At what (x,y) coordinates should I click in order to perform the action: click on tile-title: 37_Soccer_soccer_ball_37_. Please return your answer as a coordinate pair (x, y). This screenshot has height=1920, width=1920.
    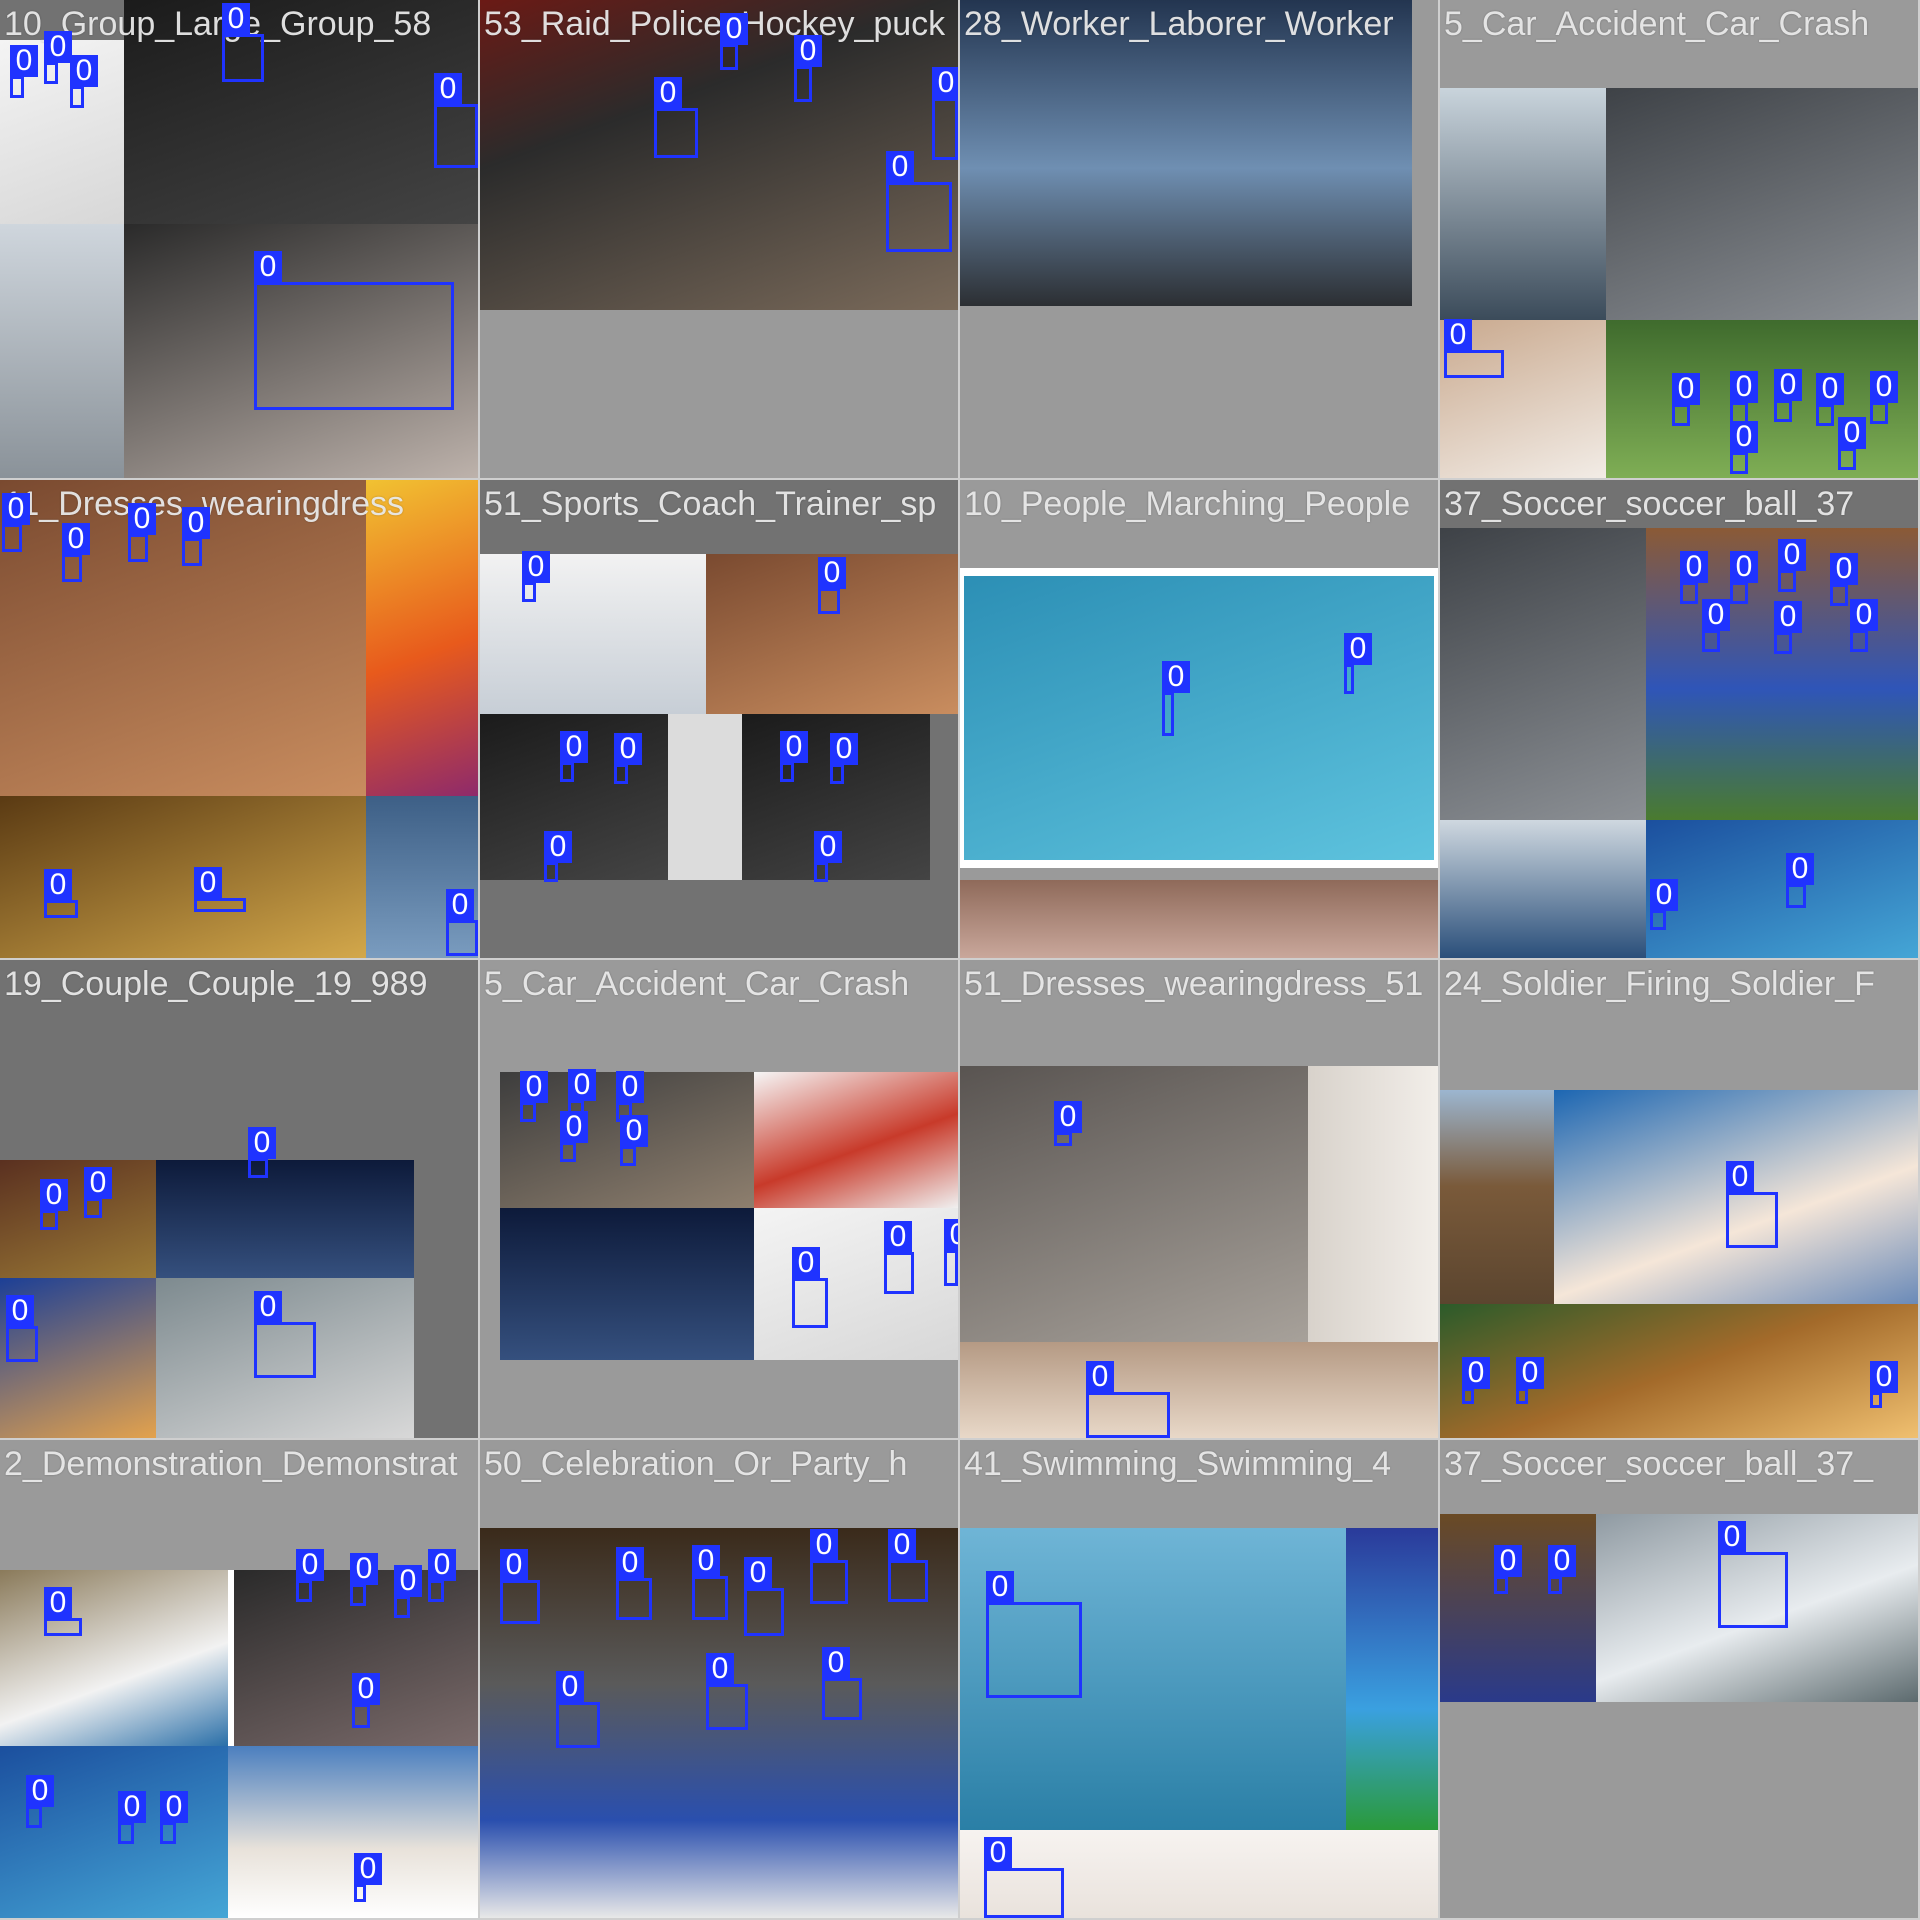
    Looking at the image, I should click on (1659, 1464).